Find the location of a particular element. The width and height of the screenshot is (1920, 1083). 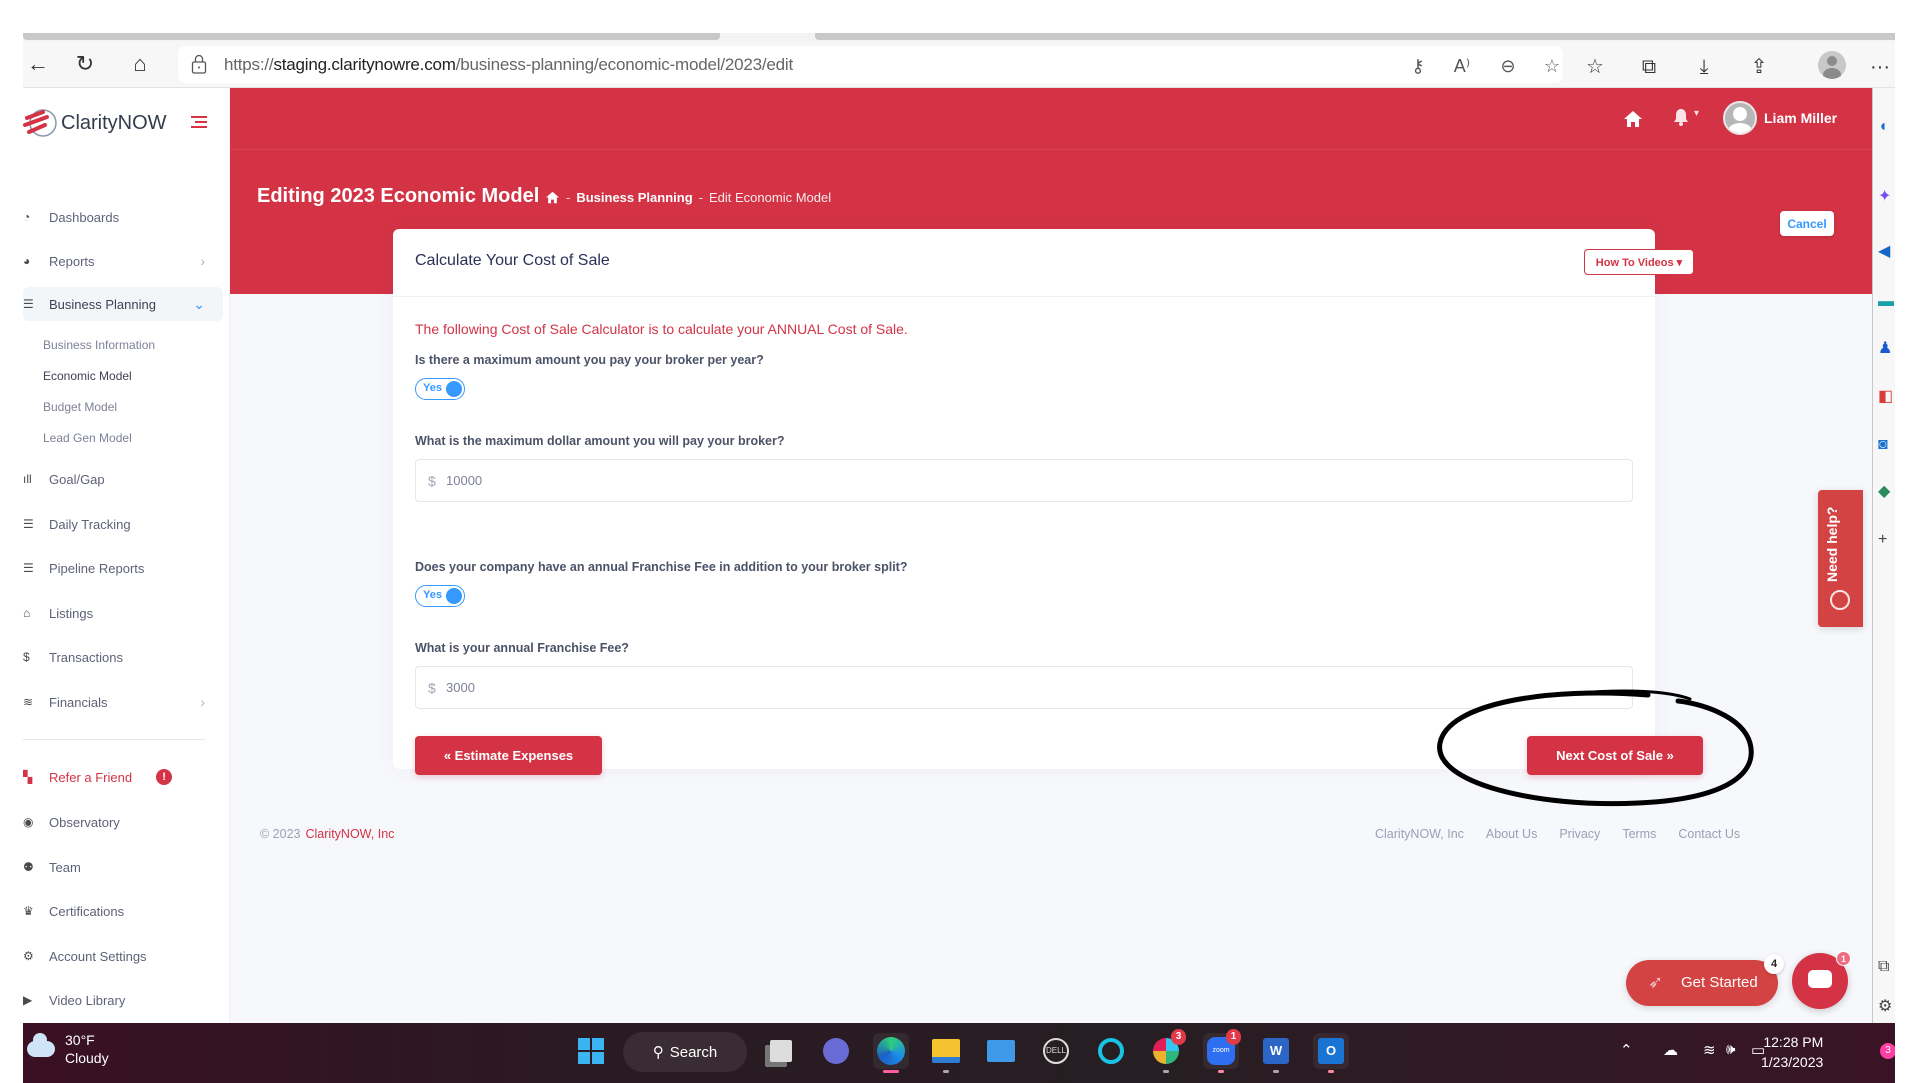

hide-sidebar-icon: ⧉ is located at coordinates (1886, 967).